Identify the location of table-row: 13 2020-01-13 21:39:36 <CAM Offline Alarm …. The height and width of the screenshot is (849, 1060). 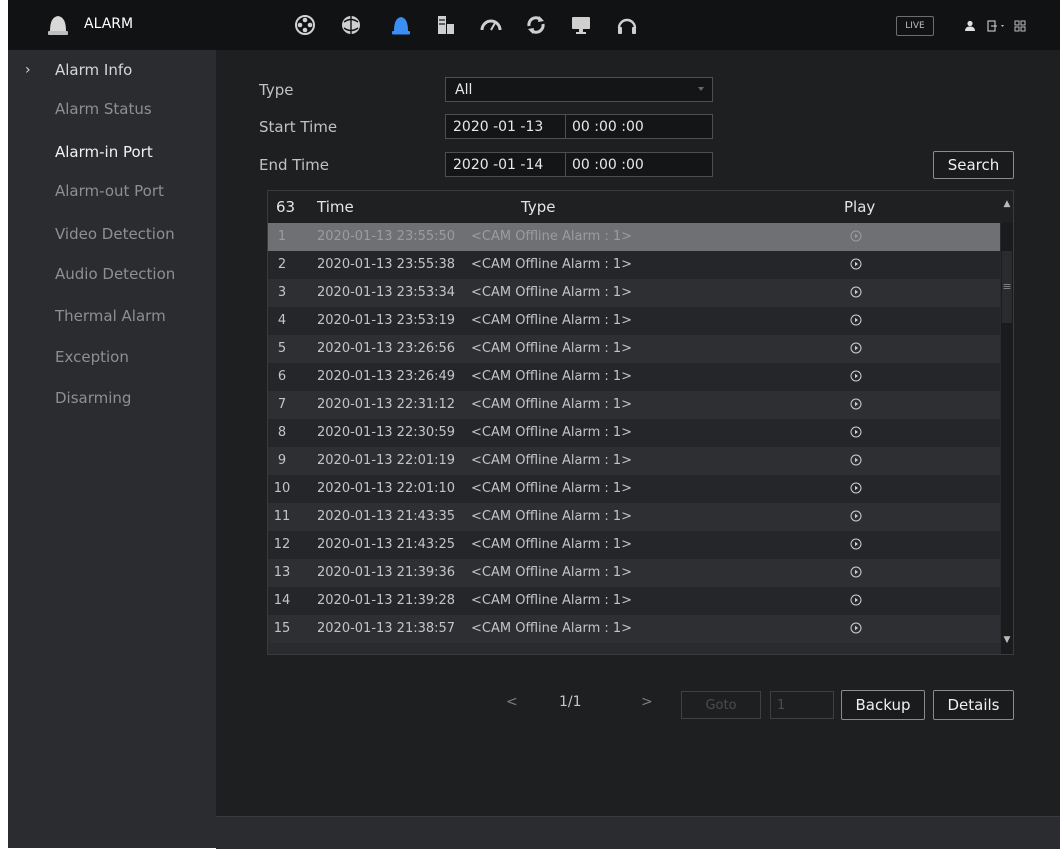
(634, 573).